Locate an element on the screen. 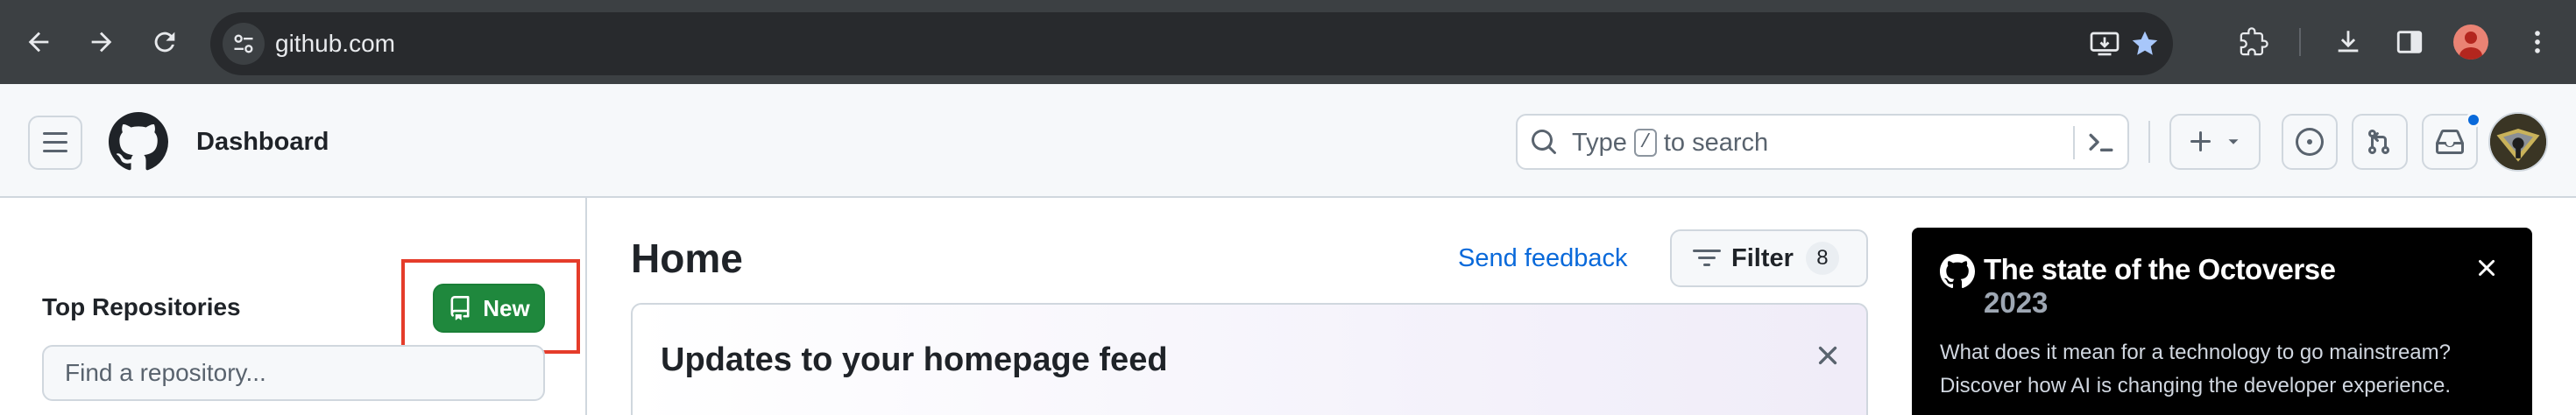  site-info-button is located at coordinates (244, 44).